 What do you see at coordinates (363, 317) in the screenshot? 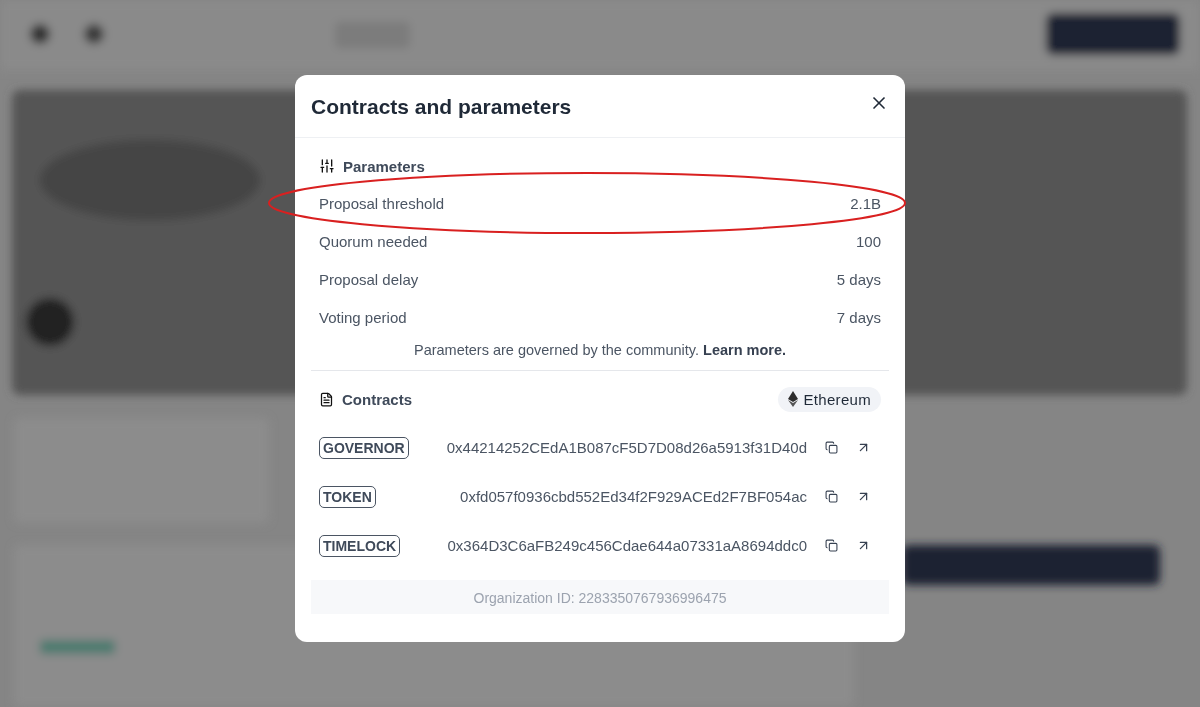
I see `parameter-label: Voting period` at bounding box center [363, 317].